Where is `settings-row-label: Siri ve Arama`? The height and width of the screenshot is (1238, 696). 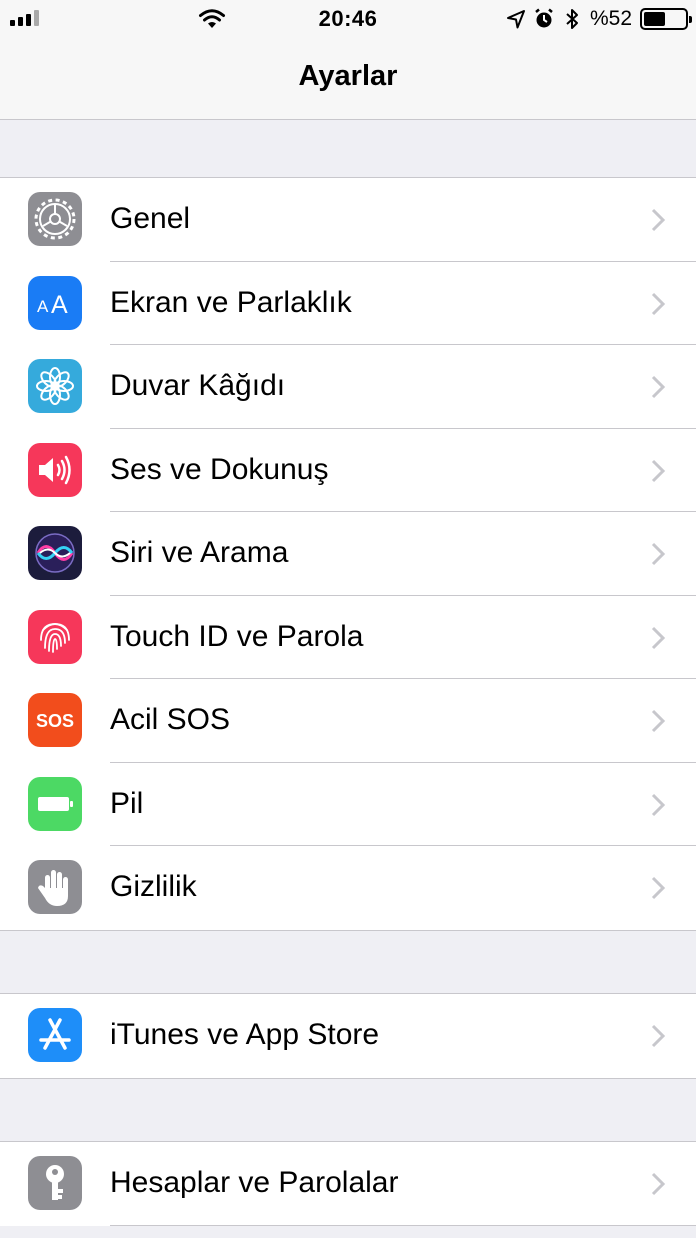 settings-row-label: Siri ve Arama is located at coordinates (199, 552).